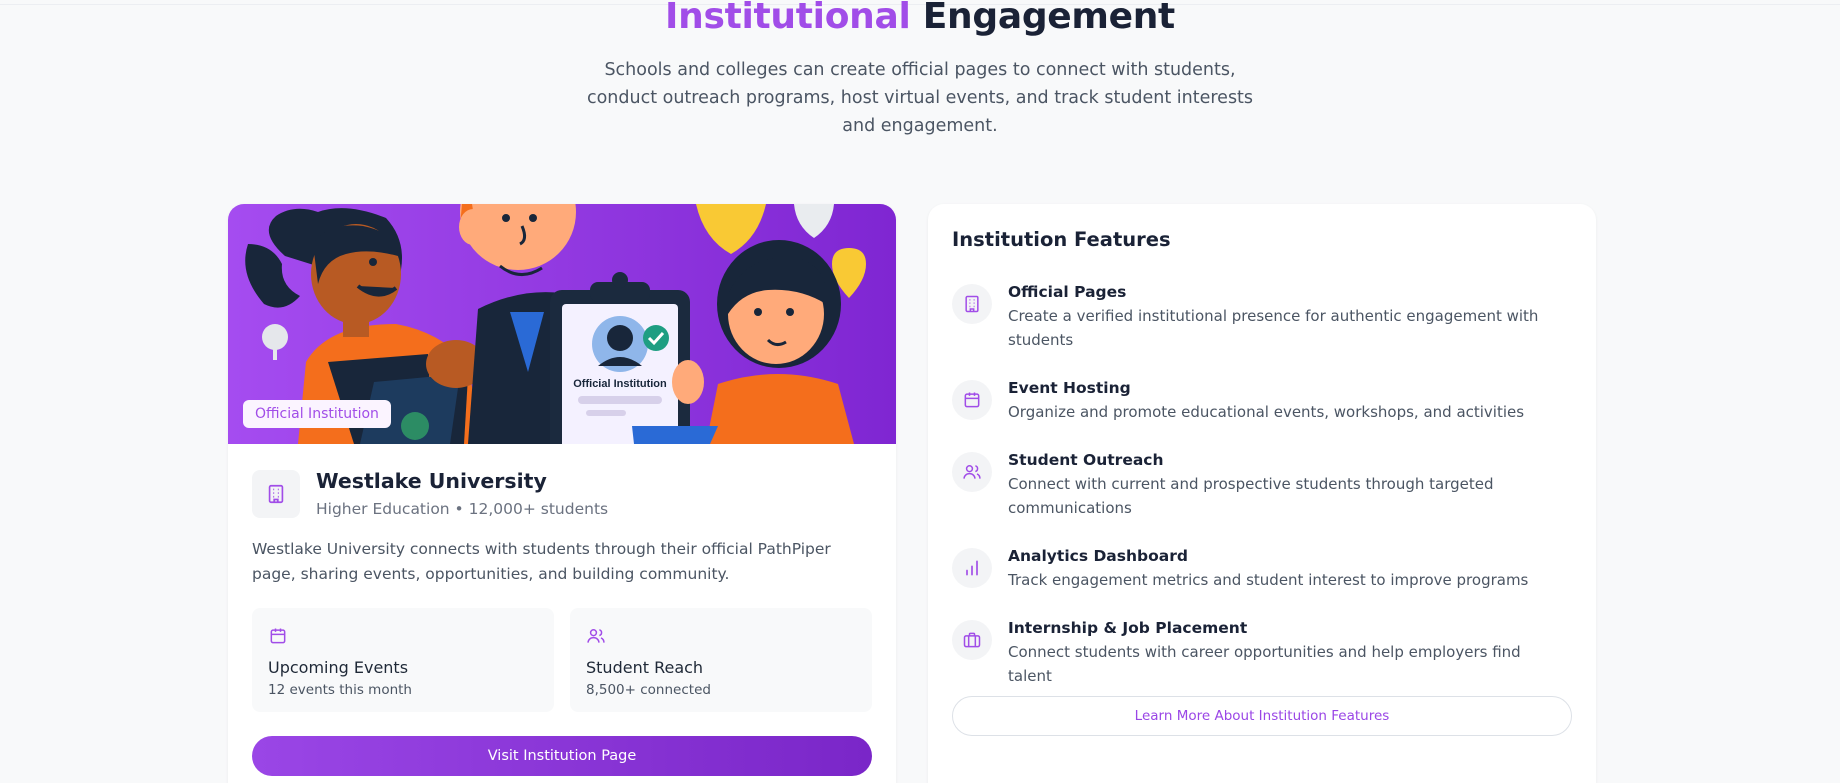  What do you see at coordinates (431, 481) in the screenshot?
I see `institution-name: Westlake University` at bounding box center [431, 481].